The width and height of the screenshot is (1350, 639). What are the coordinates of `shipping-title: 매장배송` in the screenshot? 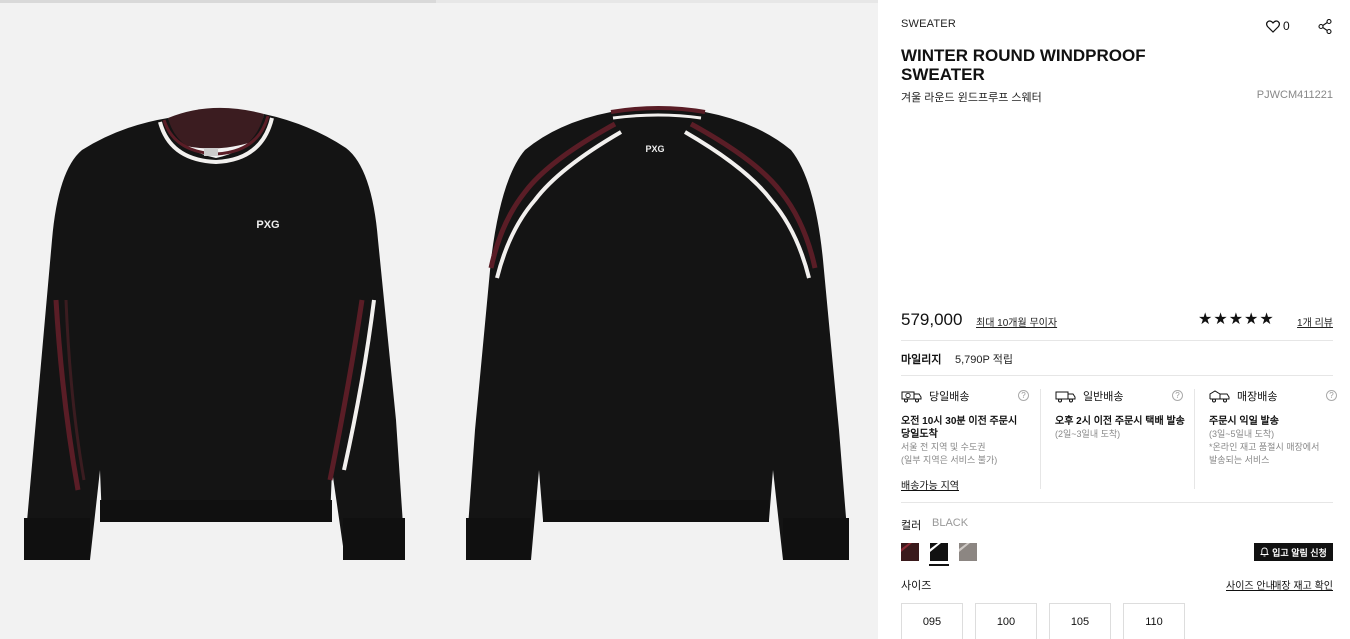 It's located at (1257, 397).